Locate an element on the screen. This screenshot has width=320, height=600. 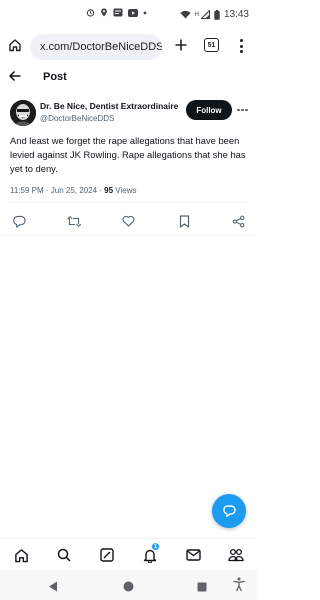
status-system-icons: H 13:43 is located at coordinates (214, 14).